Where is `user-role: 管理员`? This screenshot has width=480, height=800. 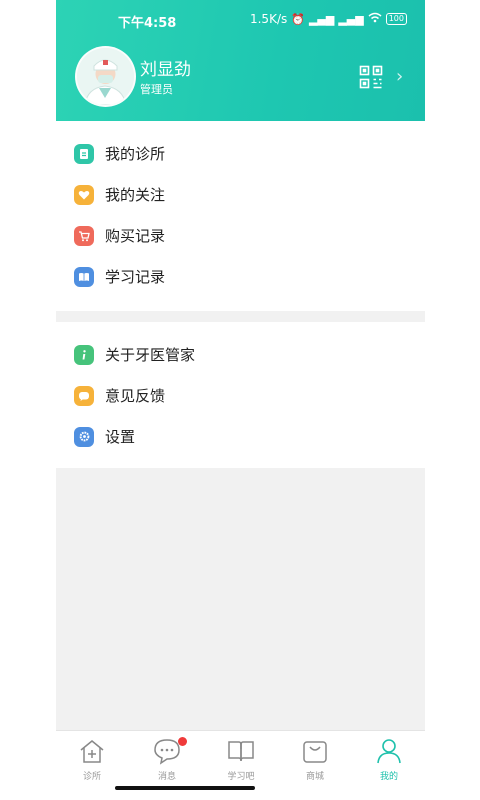
user-role: 管理员 is located at coordinates (156, 89).